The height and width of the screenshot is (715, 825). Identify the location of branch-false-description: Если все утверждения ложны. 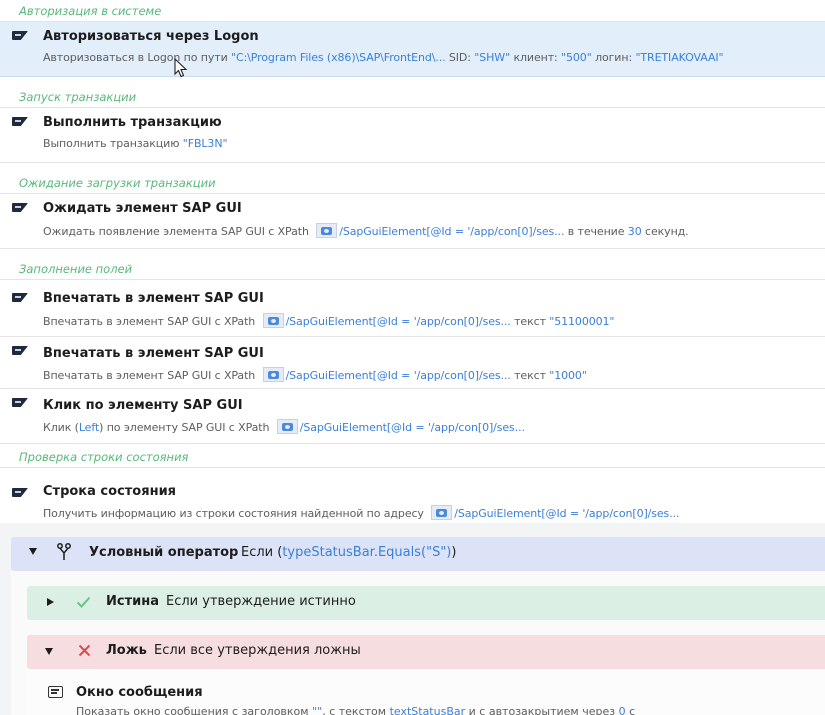
(257, 650).